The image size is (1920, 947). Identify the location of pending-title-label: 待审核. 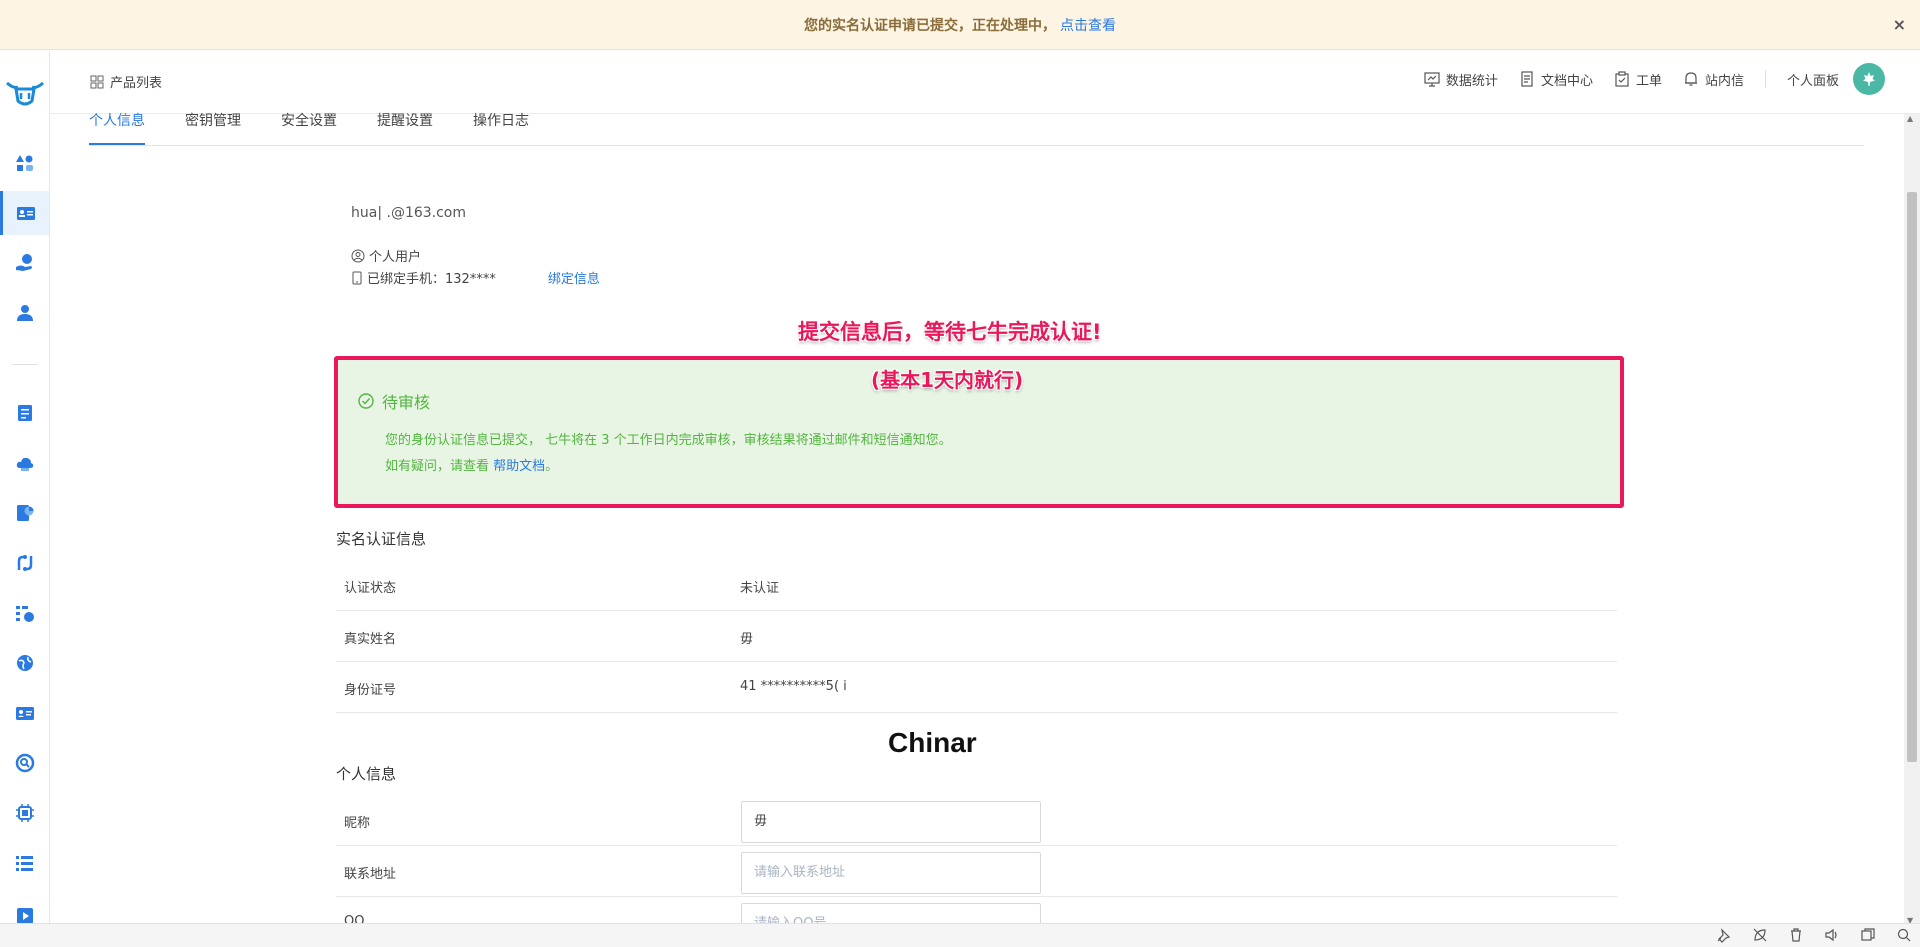
(406, 402).